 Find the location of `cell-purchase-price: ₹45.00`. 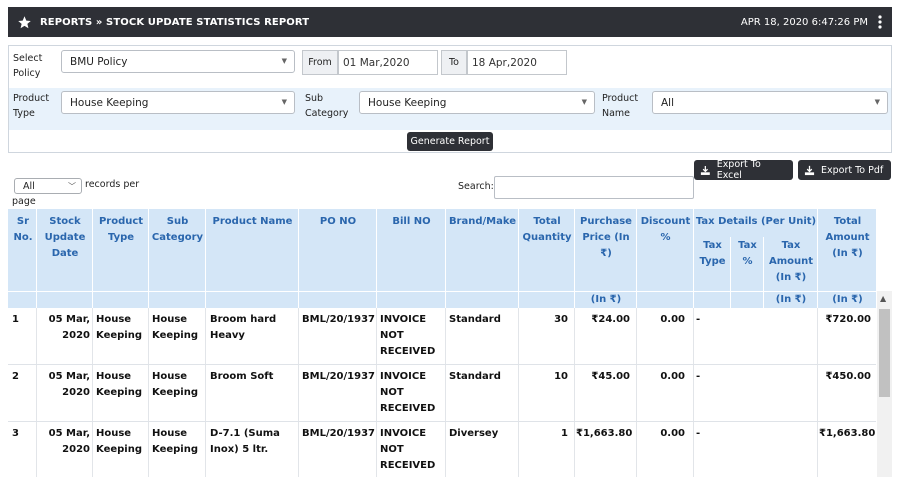

cell-purchase-price: ₹45.00 is located at coordinates (610, 376).